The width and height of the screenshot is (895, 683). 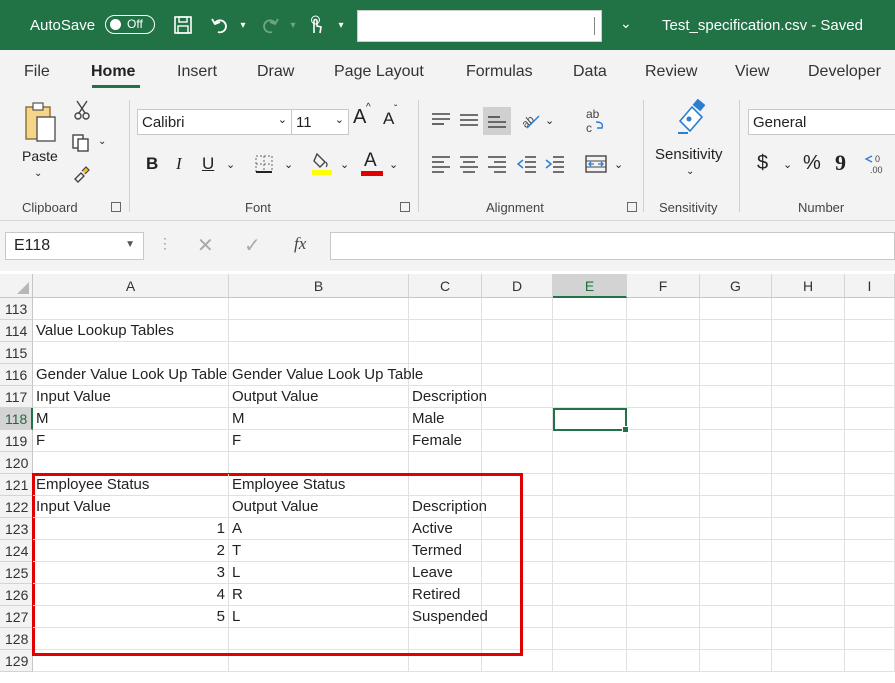 What do you see at coordinates (131, 375) in the screenshot?
I see `cell-a116: Gender Value Look Up Table` at bounding box center [131, 375].